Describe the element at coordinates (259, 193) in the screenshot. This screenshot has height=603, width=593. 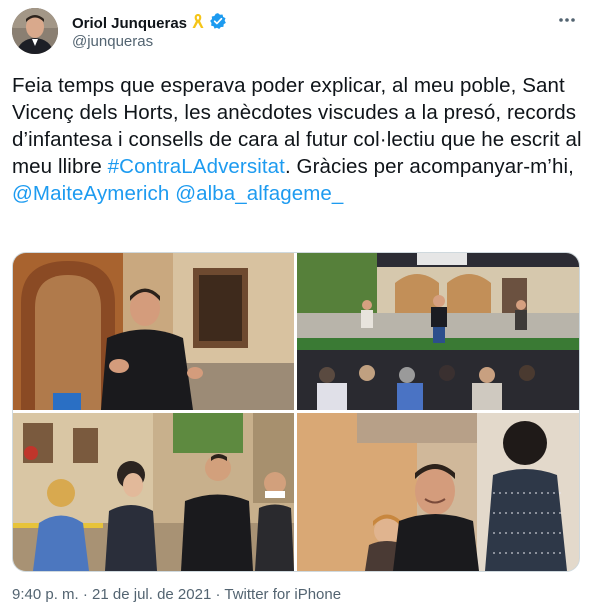
I see `mention-link: @alba_alfageme_` at that location.